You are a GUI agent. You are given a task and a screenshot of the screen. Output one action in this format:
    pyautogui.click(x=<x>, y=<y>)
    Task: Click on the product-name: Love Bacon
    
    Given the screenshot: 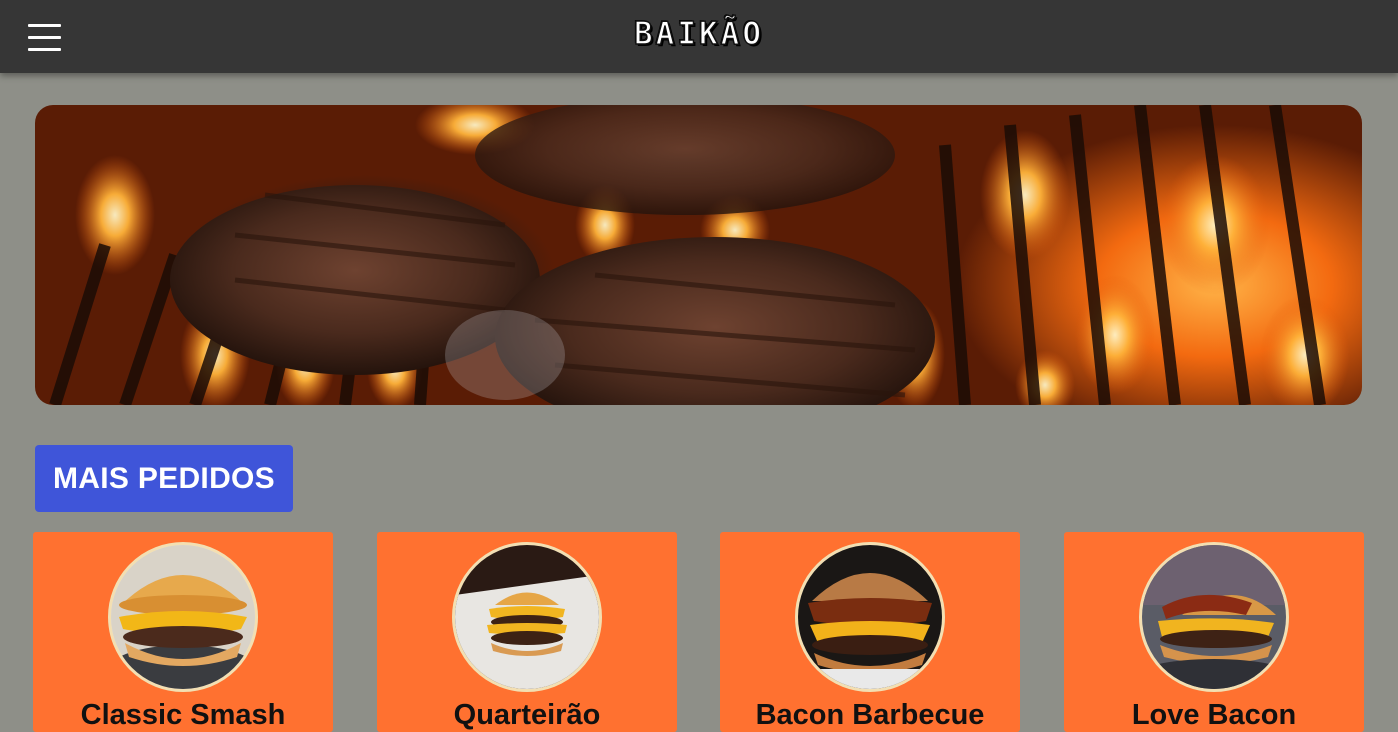 What is the action you would take?
    pyautogui.click(x=1214, y=715)
    